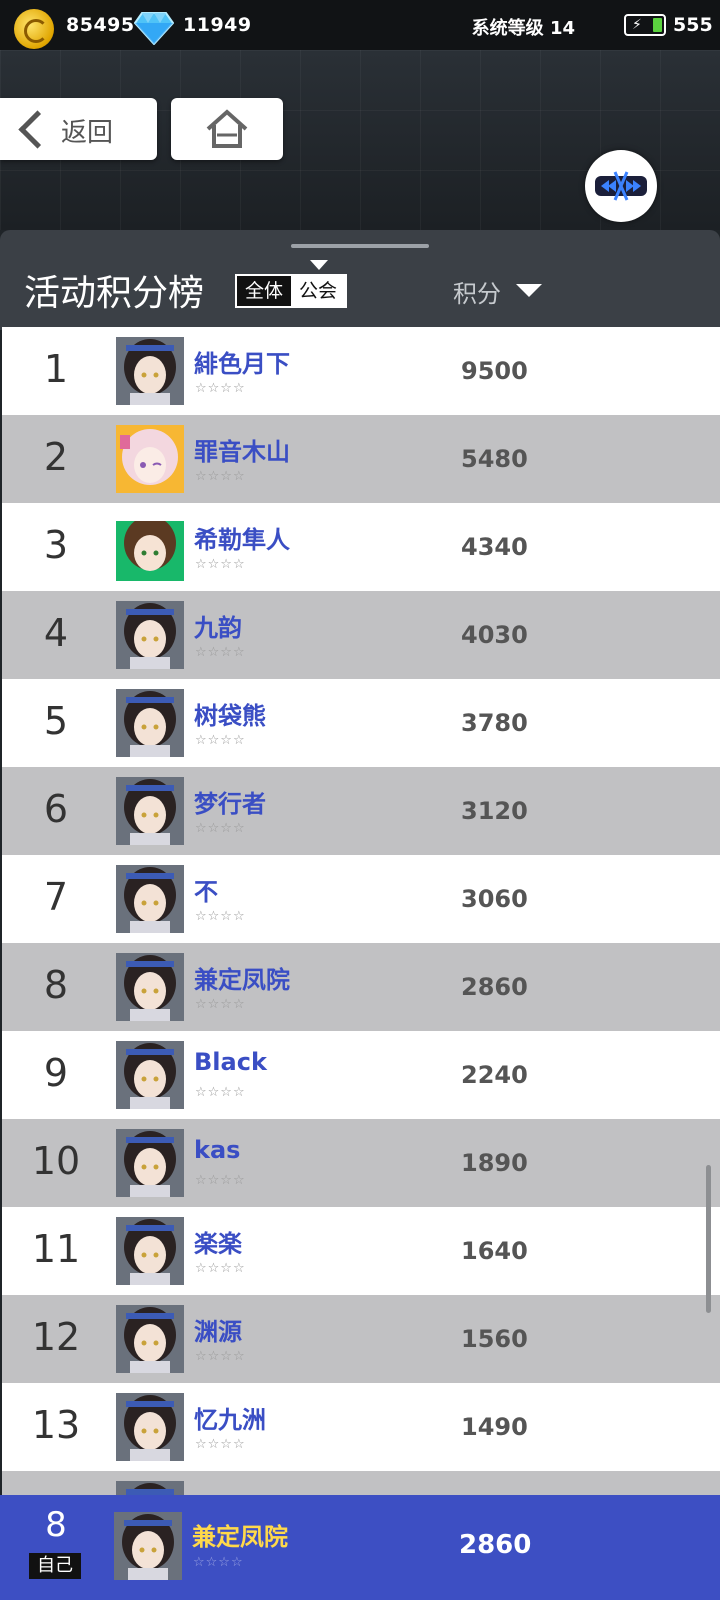  Describe the element at coordinates (494, 723) in the screenshot. I see `player-score: 3780` at that location.